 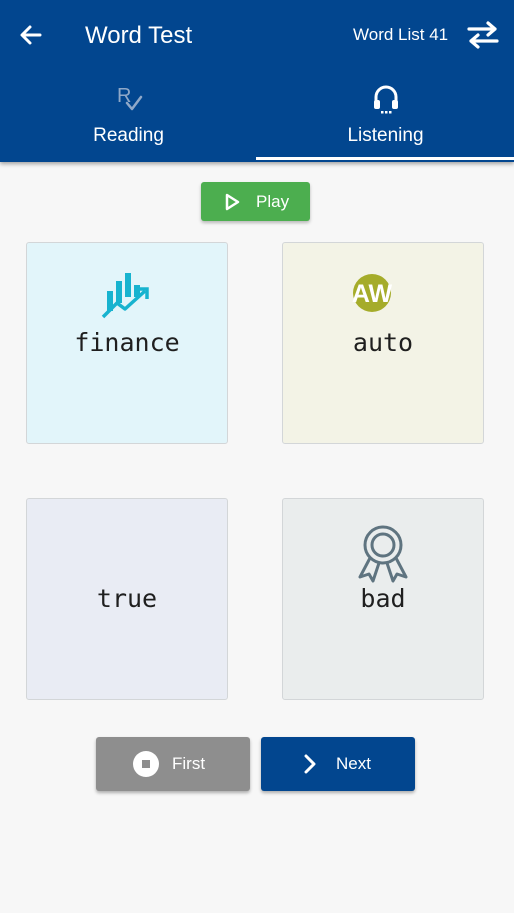 What do you see at coordinates (273, 201) in the screenshot?
I see `play-label: Play` at bounding box center [273, 201].